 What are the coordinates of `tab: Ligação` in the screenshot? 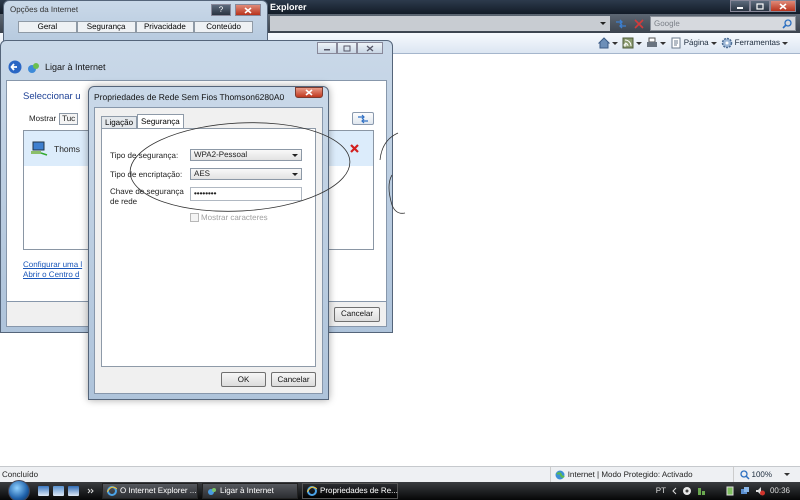 It's located at (119, 122).